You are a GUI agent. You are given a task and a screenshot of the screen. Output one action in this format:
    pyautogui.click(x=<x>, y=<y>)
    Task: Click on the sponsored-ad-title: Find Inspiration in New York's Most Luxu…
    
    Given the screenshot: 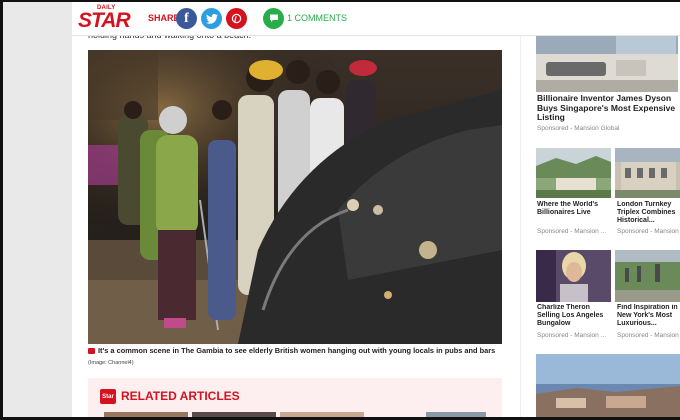 What is the action you would take?
    pyautogui.click(x=648, y=315)
    